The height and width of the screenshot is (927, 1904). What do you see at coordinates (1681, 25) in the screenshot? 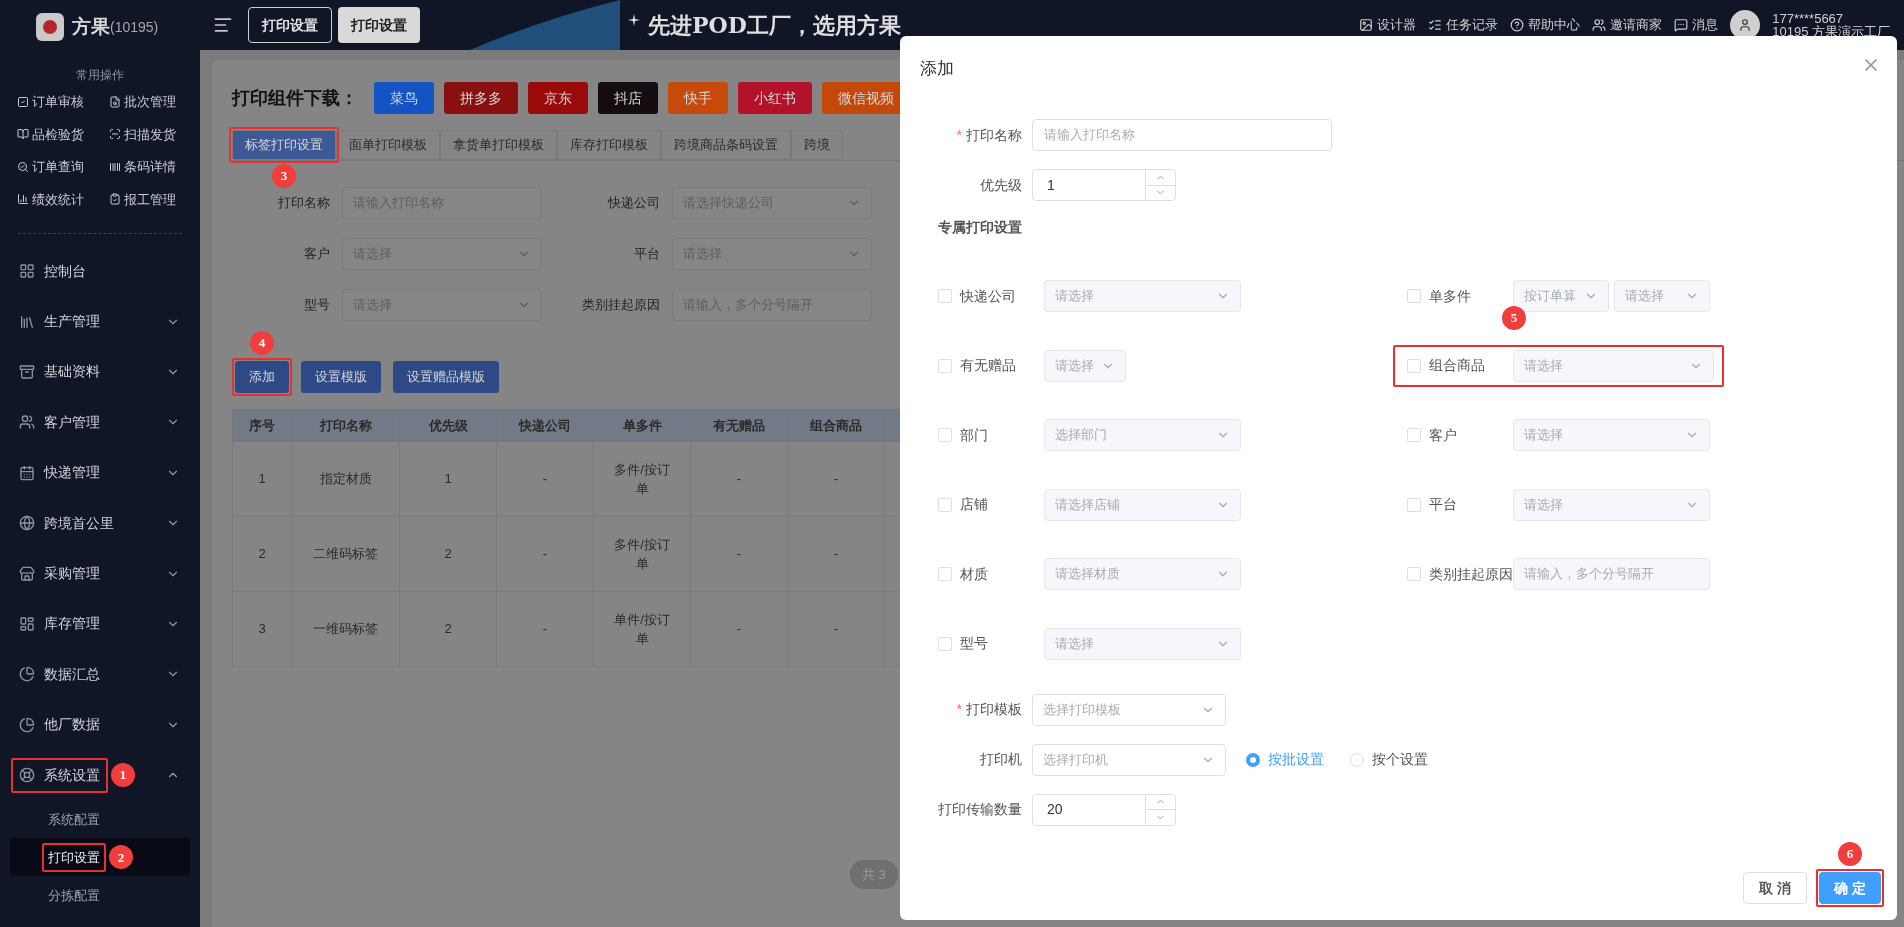
I see `header-link-icon` at bounding box center [1681, 25].